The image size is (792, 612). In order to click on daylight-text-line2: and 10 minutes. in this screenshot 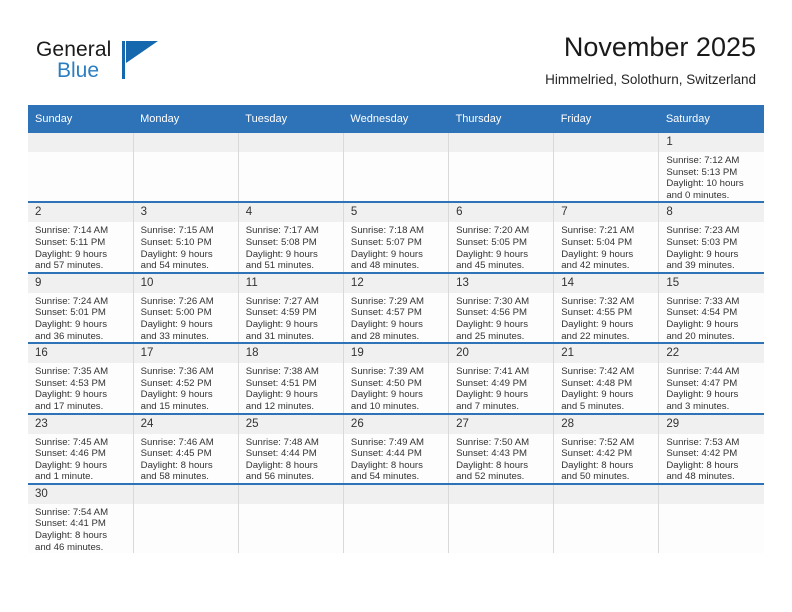, I will do `click(385, 406)`.